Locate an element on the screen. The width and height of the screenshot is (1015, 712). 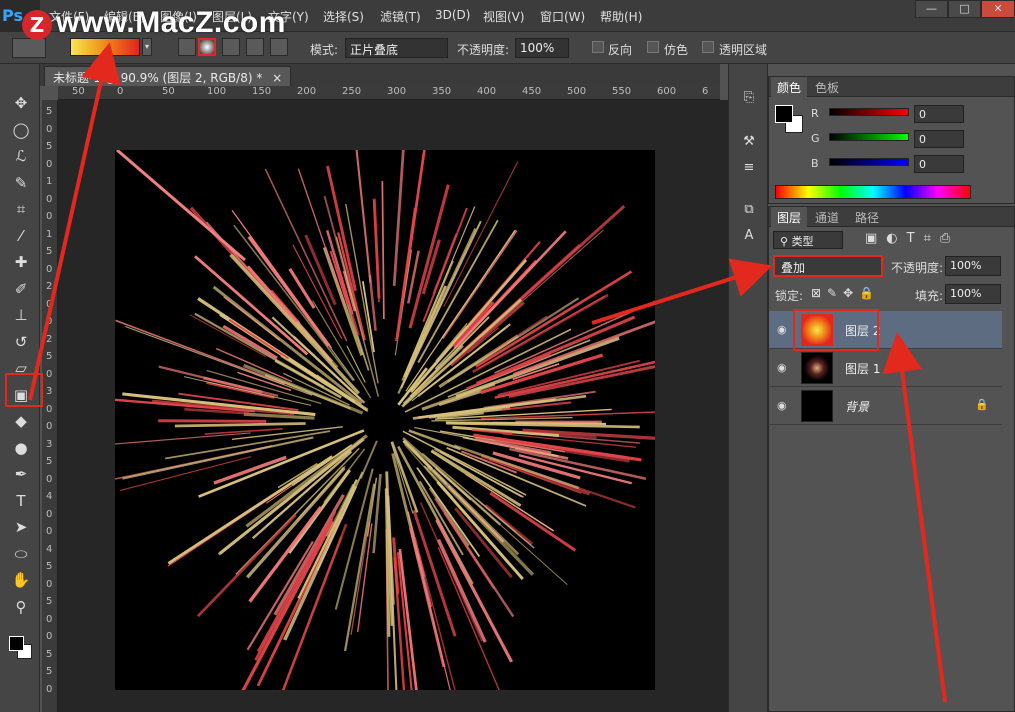
history-brush-tool: ↺ is located at coordinates (21, 342).